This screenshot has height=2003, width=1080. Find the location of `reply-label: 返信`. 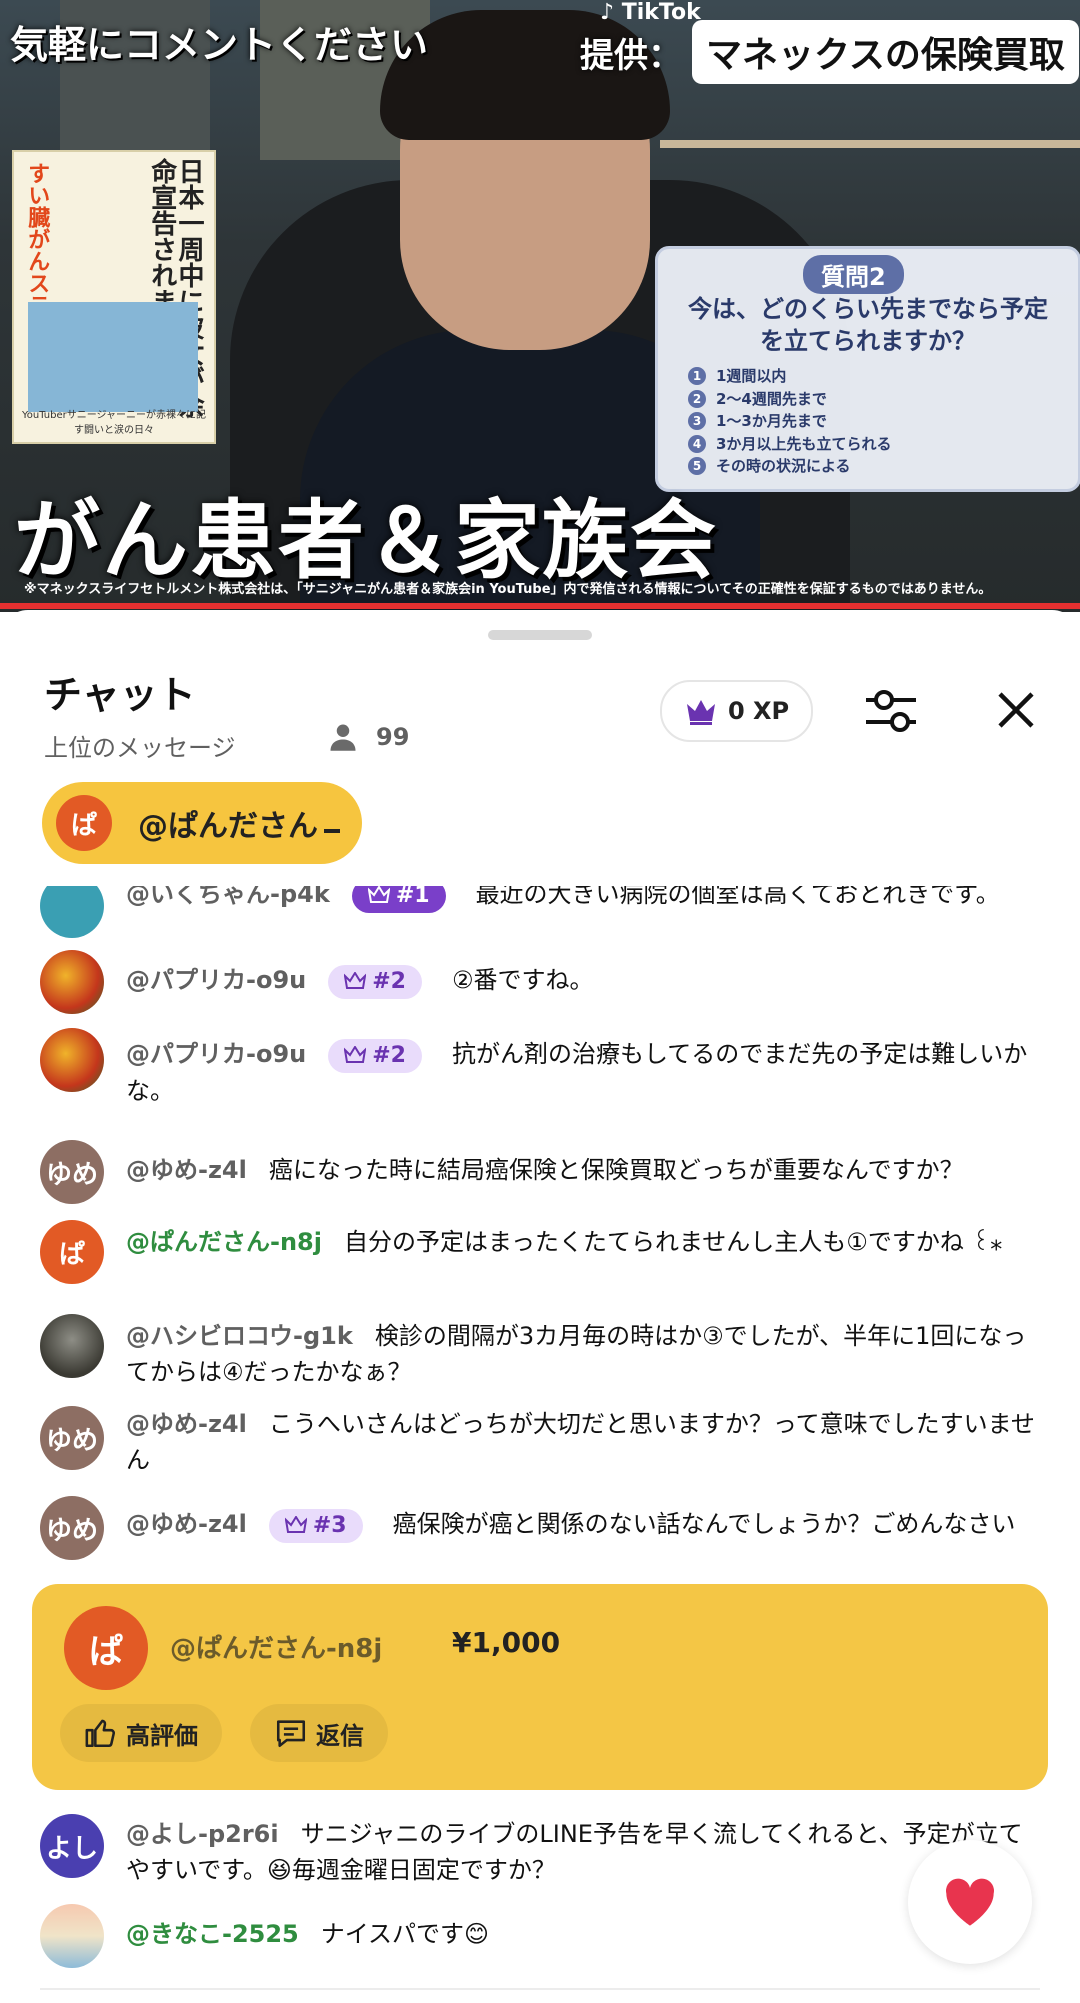

reply-label: 返信 is located at coordinates (340, 1735).